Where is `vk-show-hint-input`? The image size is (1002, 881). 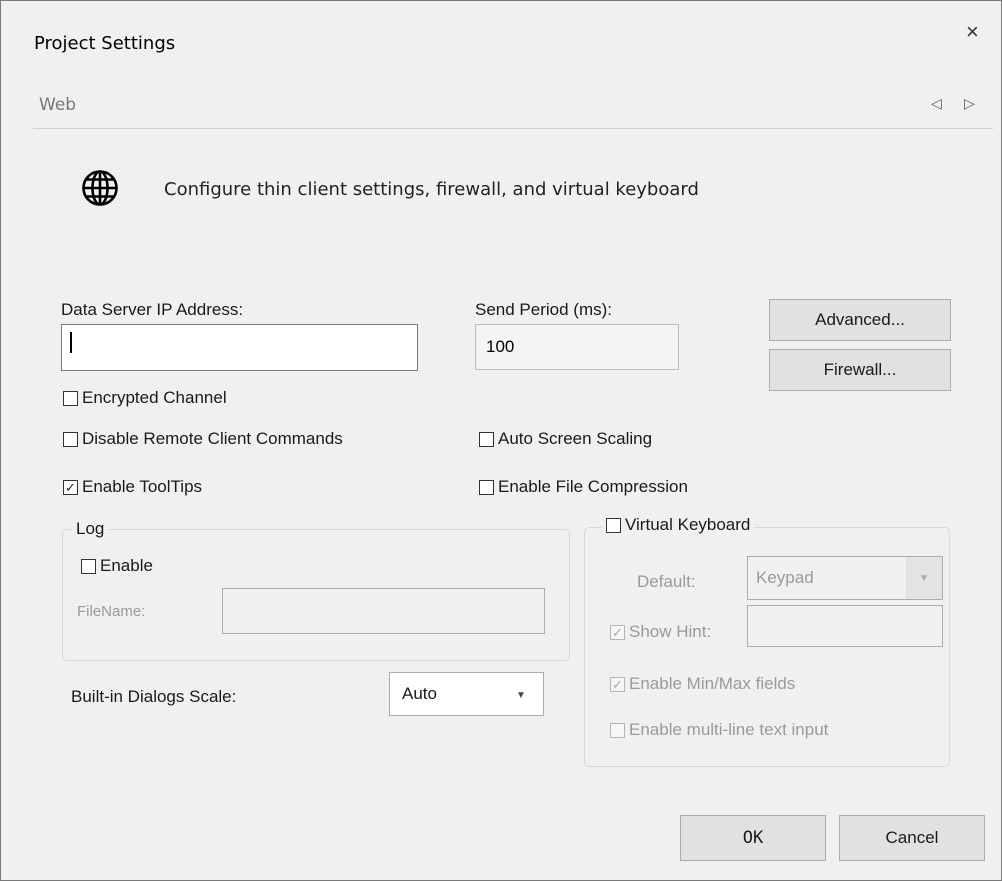 vk-show-hint-input is located at coordinates (845, 626).